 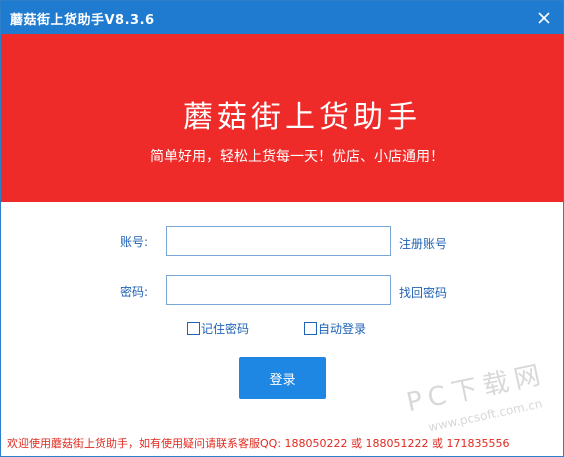 I want to click on remember-password-checkbox: 记住密码, so click(x=218, y=328).